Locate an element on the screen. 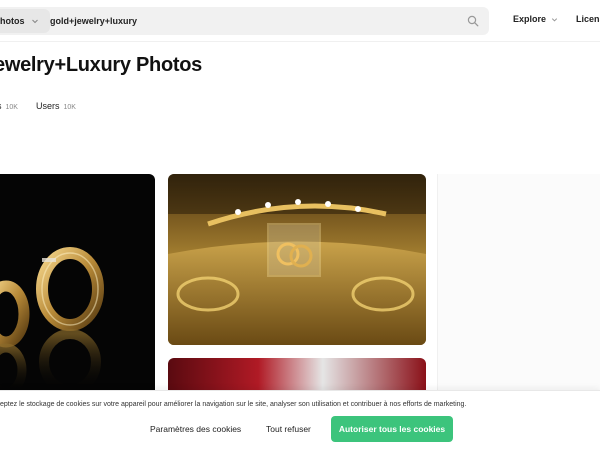  tab-label: os is located at coordinates (1, 106).